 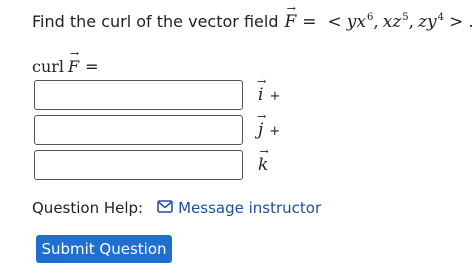 I want to click on close-angle: >, so click(x=456, y=22).